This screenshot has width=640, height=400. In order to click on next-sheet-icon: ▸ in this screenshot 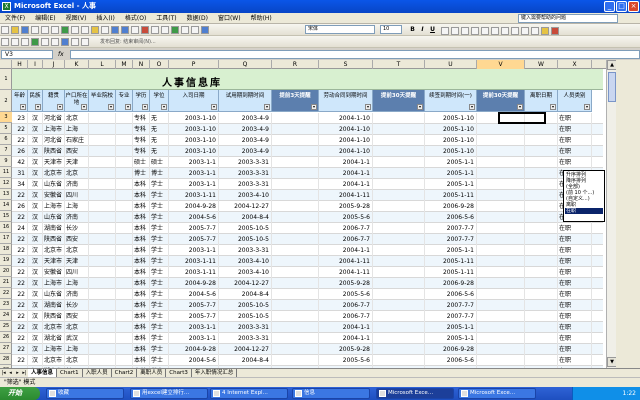, I will do `click(17, 373)`.